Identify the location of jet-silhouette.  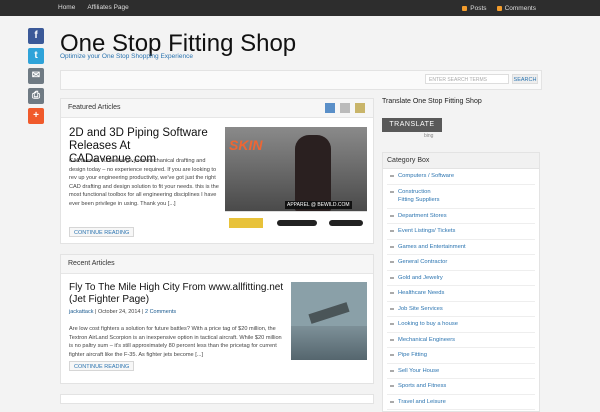
(329, 313).